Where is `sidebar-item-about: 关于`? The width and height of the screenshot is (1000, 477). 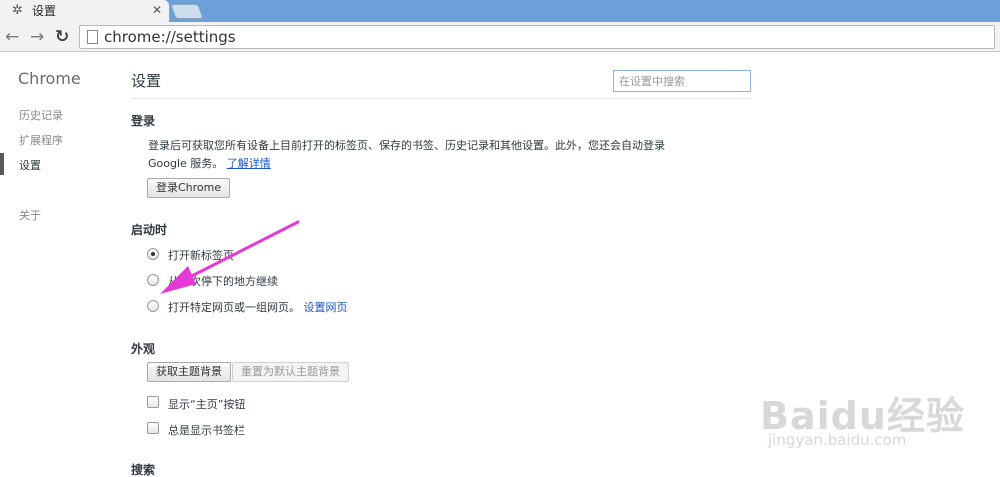
sidebar-item-about: 关于 is located at coordinates (30, 215).